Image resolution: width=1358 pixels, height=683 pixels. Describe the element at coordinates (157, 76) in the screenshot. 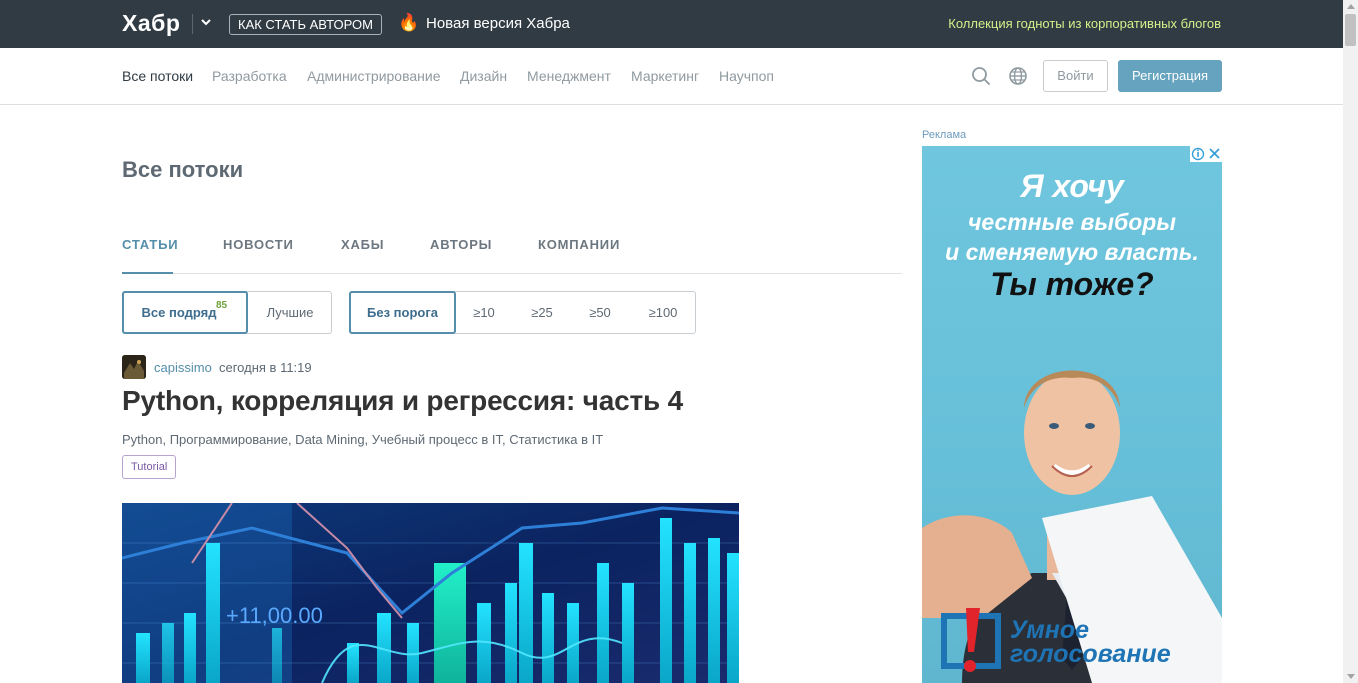

I see `nav-all-flows: Все потоки` at that location.